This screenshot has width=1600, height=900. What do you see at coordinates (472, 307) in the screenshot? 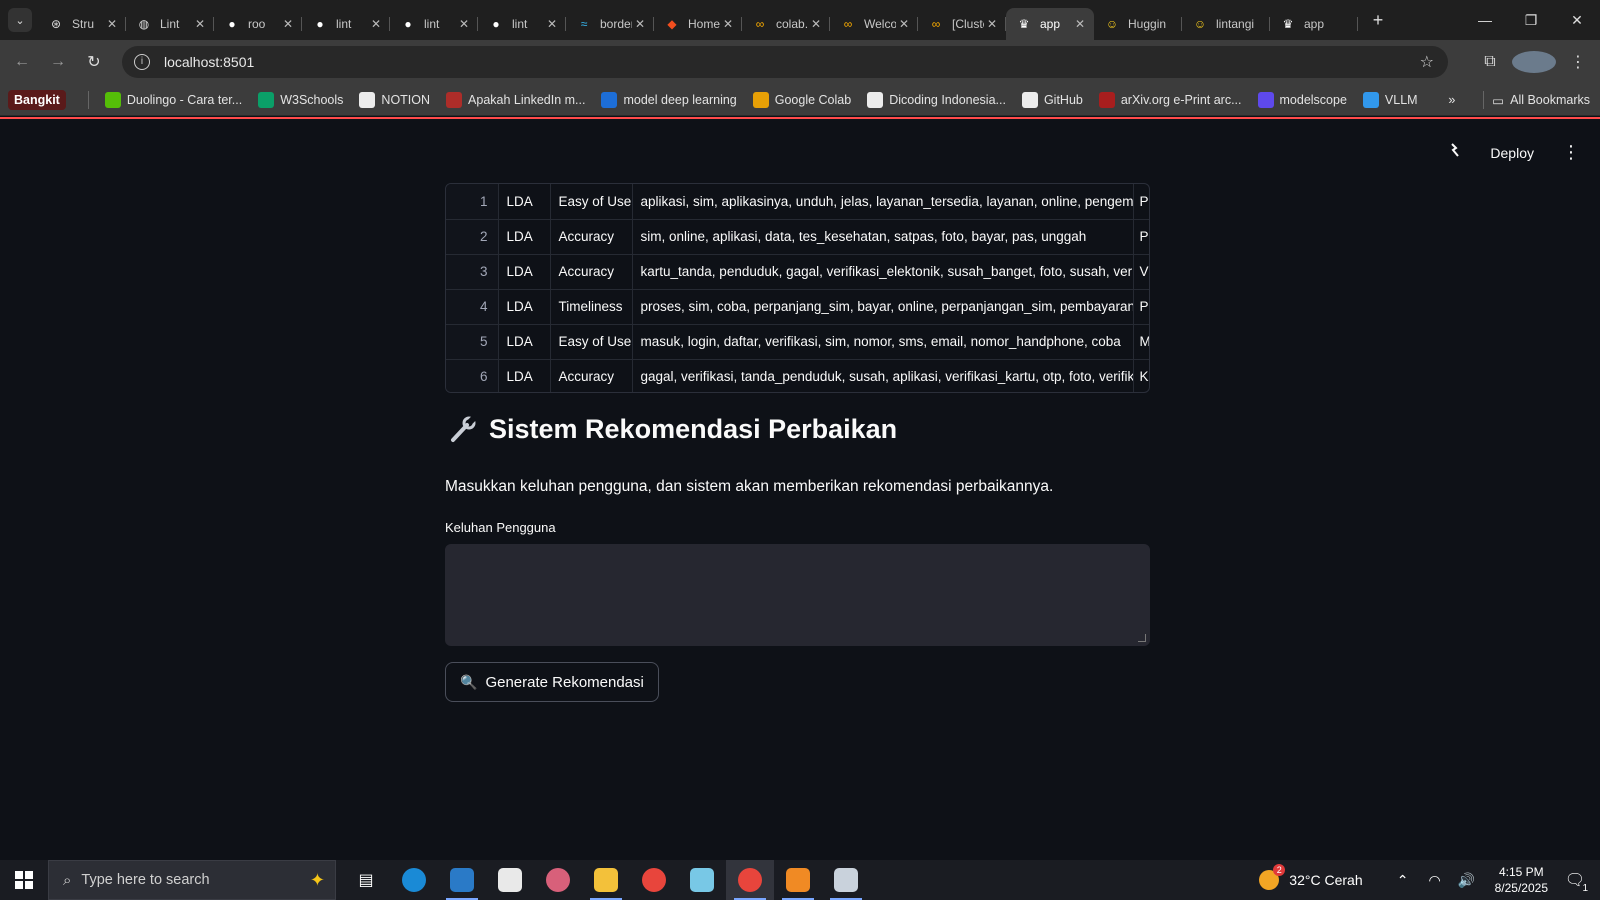
I see `table-cell-idx: 4` at bounding box center [472, 307].